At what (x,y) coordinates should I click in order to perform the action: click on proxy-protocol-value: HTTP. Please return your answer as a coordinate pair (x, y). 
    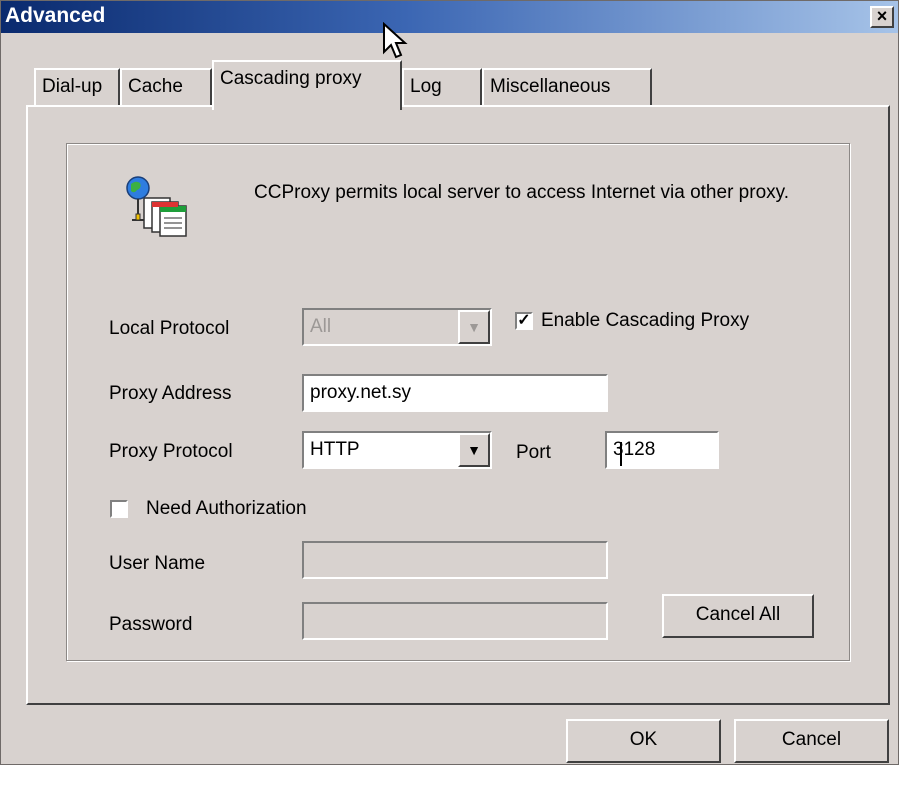
    Looking at the image, I should click on (335, 449).